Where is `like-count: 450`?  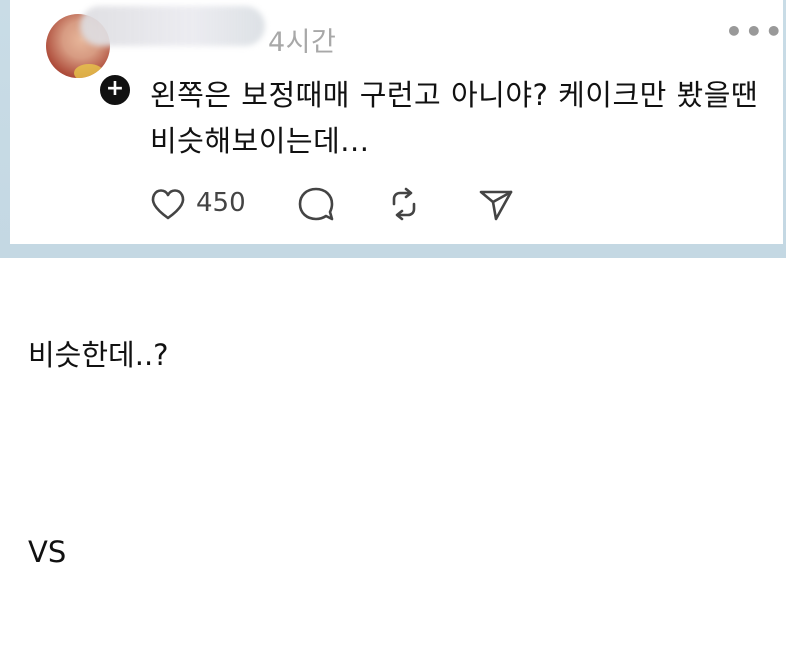
like-count: 450 is located at coordinates (221, 203).